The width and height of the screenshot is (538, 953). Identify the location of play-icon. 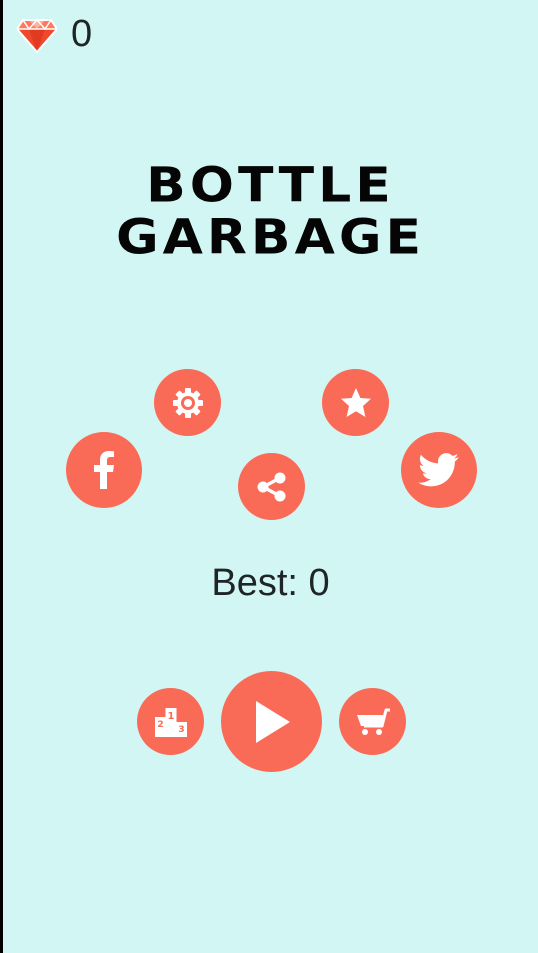
(272, 721).